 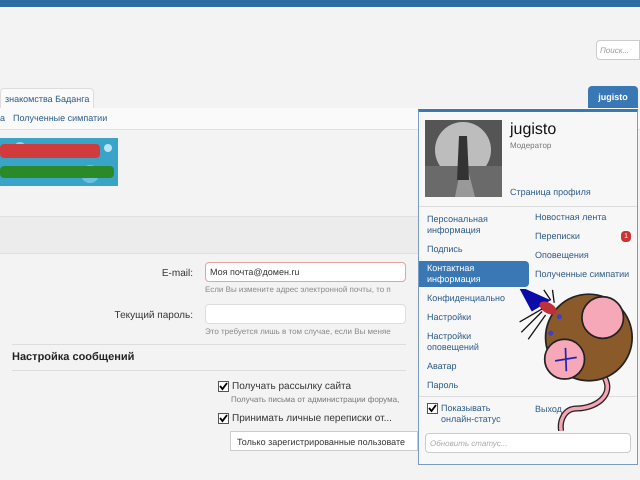 I want to click on menu-item: Новостная лента, so click(x=570, y=217).